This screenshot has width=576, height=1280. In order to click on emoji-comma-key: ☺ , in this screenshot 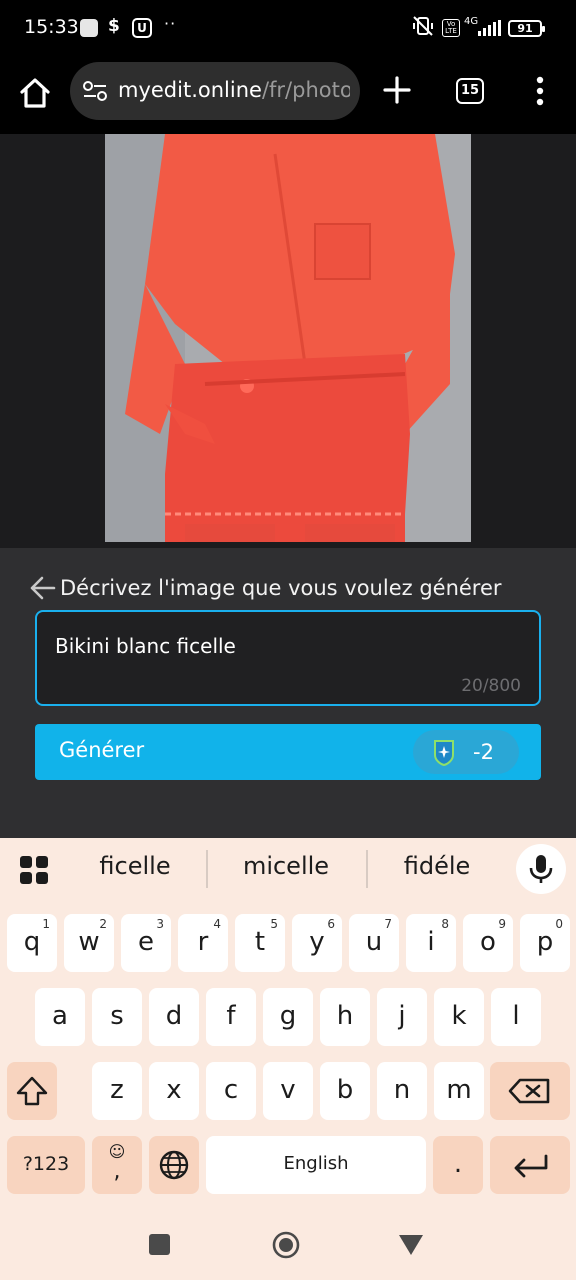, I will do `click(117, 1165)`.